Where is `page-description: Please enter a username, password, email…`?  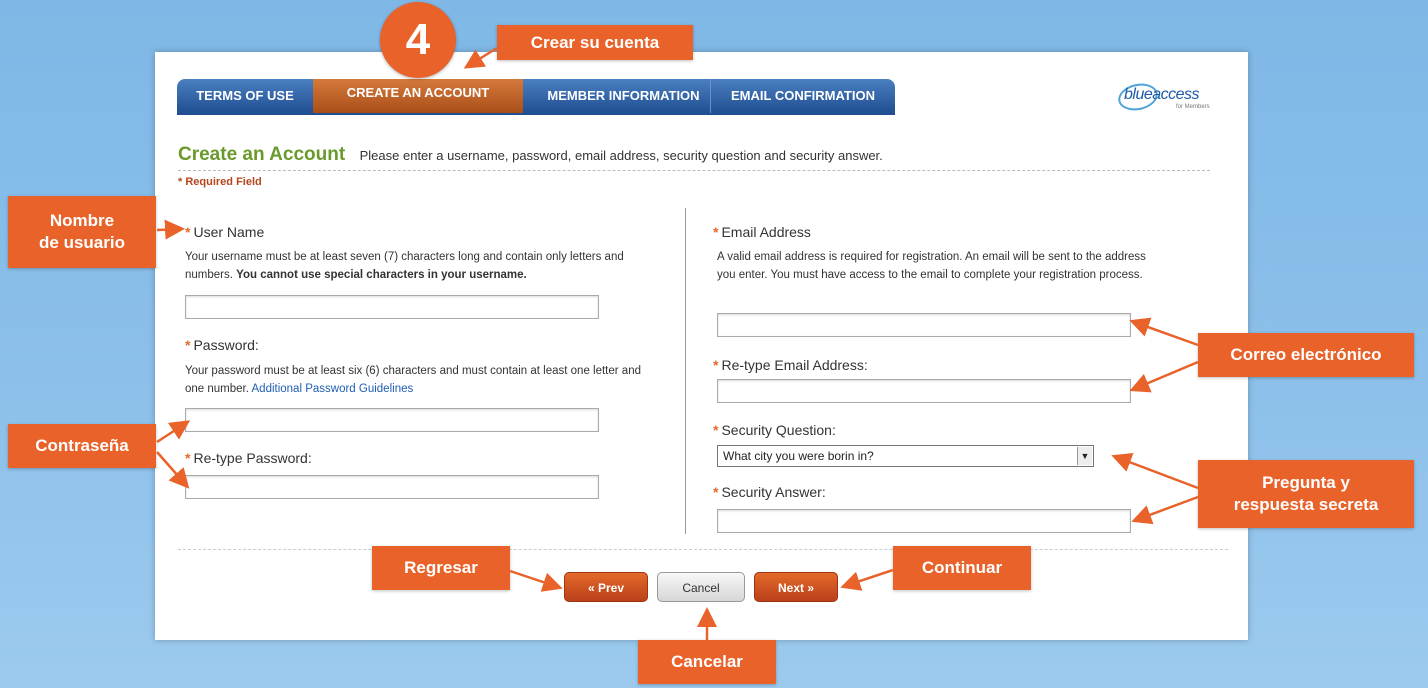
page-description: Please enter a username, password, email… is located at coordinates (621, 155).